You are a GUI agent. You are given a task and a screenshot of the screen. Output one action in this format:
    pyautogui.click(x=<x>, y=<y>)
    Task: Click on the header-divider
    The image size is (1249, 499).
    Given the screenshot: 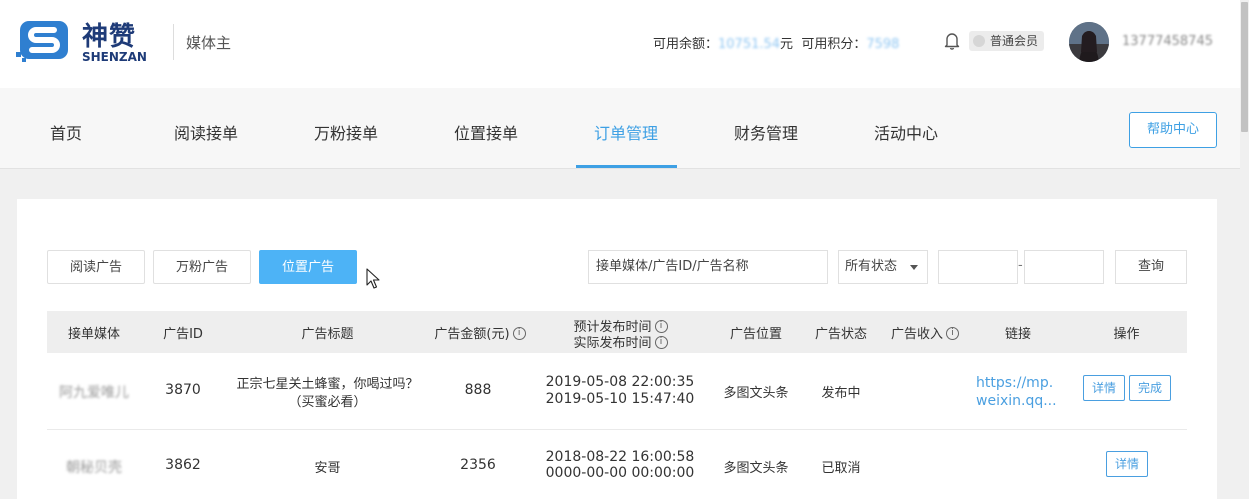 What is the action you would take?
    pyautogui.click(x=173, y=42)
    